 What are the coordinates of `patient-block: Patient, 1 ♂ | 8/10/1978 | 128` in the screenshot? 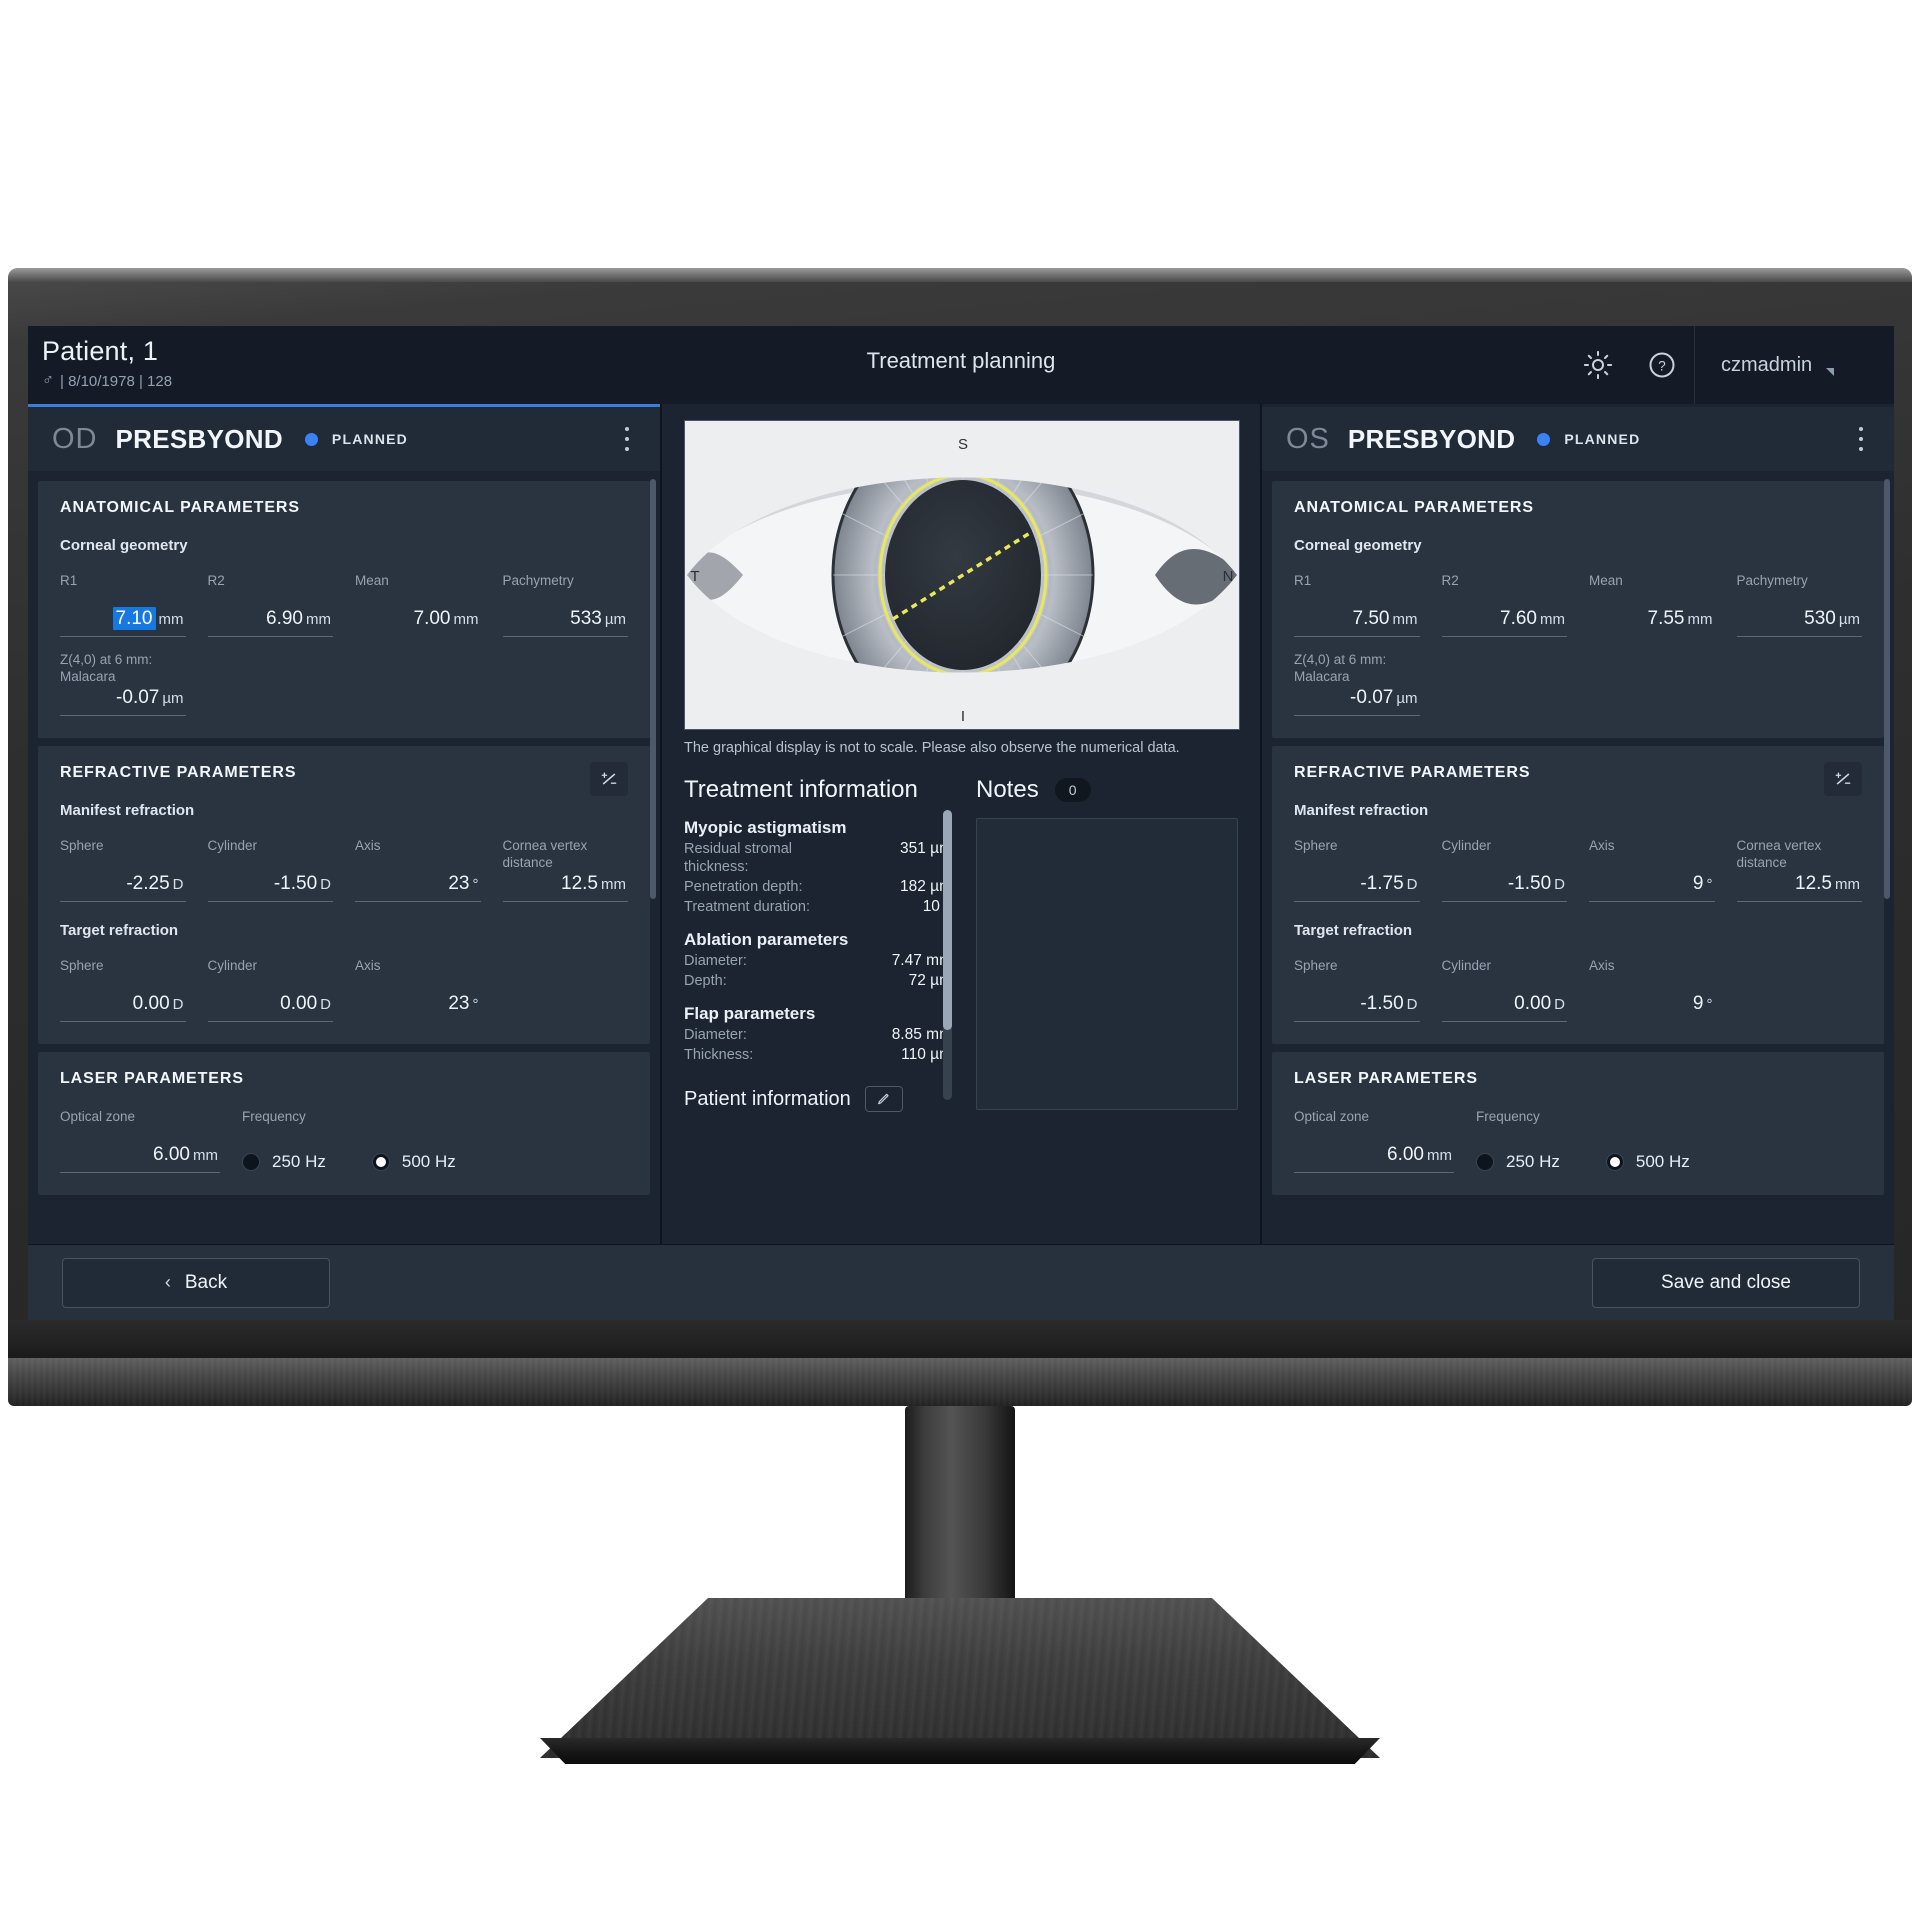 It's located at (107, 363).